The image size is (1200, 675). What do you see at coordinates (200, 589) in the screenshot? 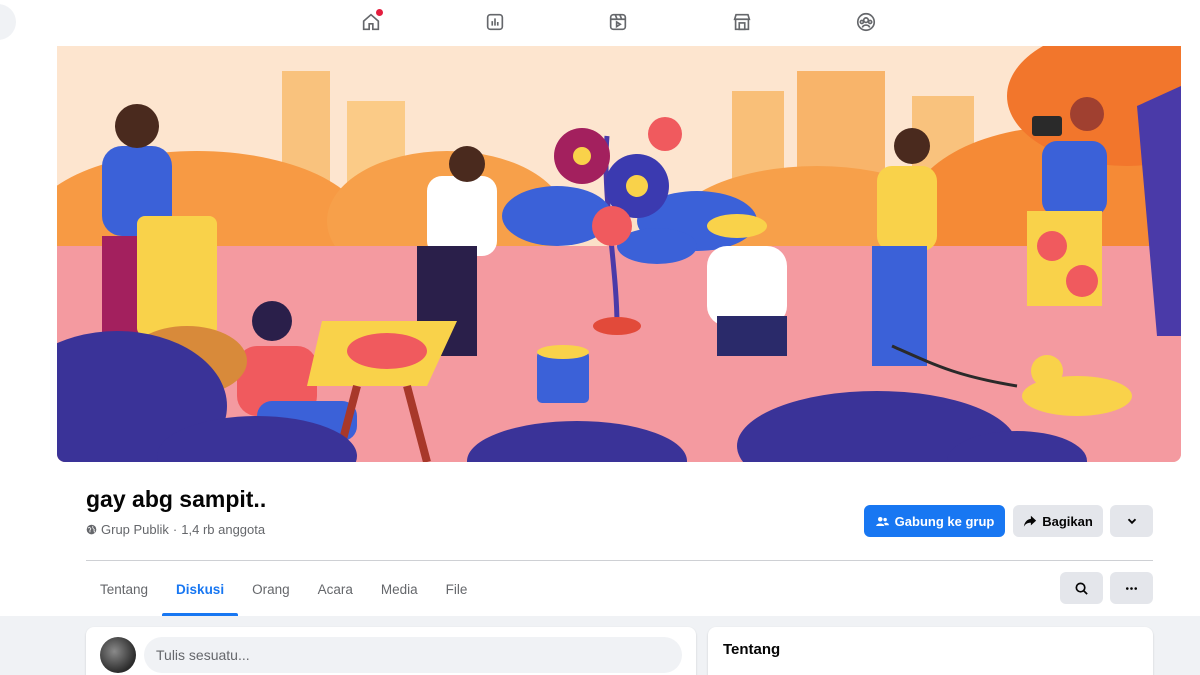
I see `tab-diskusi: Diskusi` at bounding box center [200, 589].